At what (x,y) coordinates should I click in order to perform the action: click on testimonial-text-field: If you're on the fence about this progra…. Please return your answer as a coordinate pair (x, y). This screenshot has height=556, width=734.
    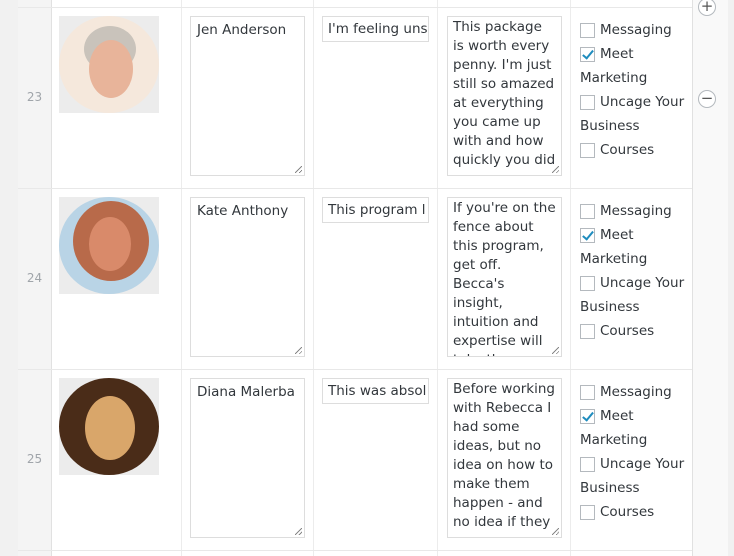
    Looking at the image, I should click on (504, 277).